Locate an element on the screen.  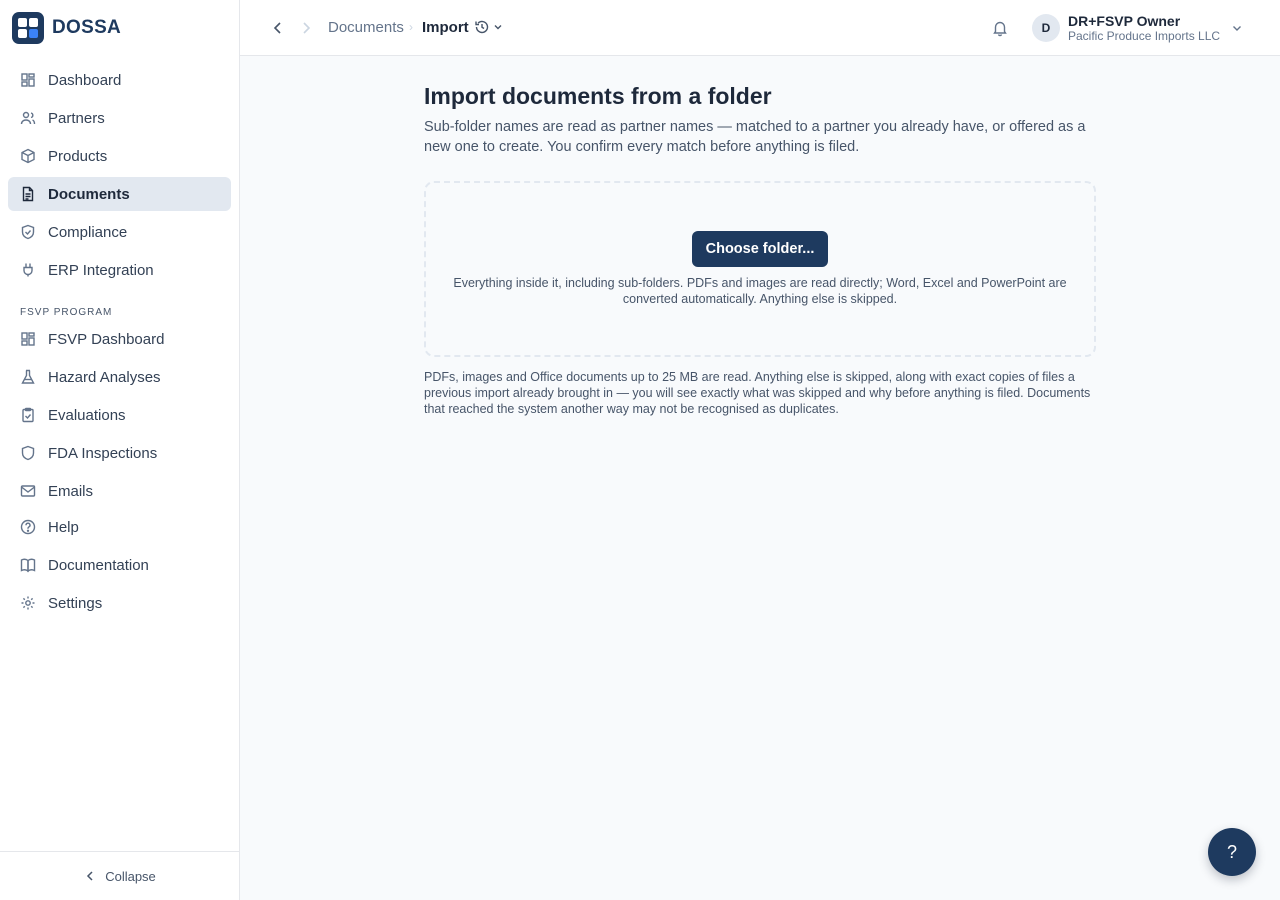
shield-icon is located at coordinates (28, 453).